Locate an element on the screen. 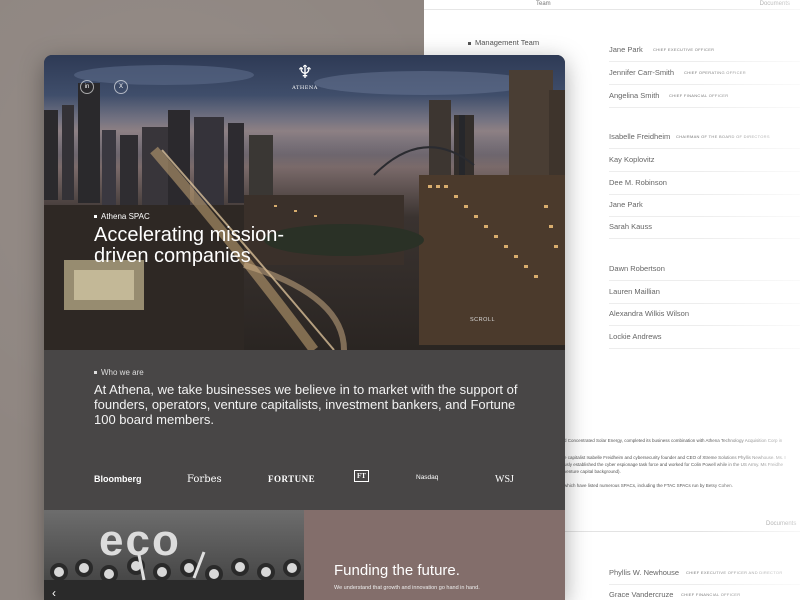  team-member-row: Alexandra Wilkis Wilson is located at coordinates (704, 315).